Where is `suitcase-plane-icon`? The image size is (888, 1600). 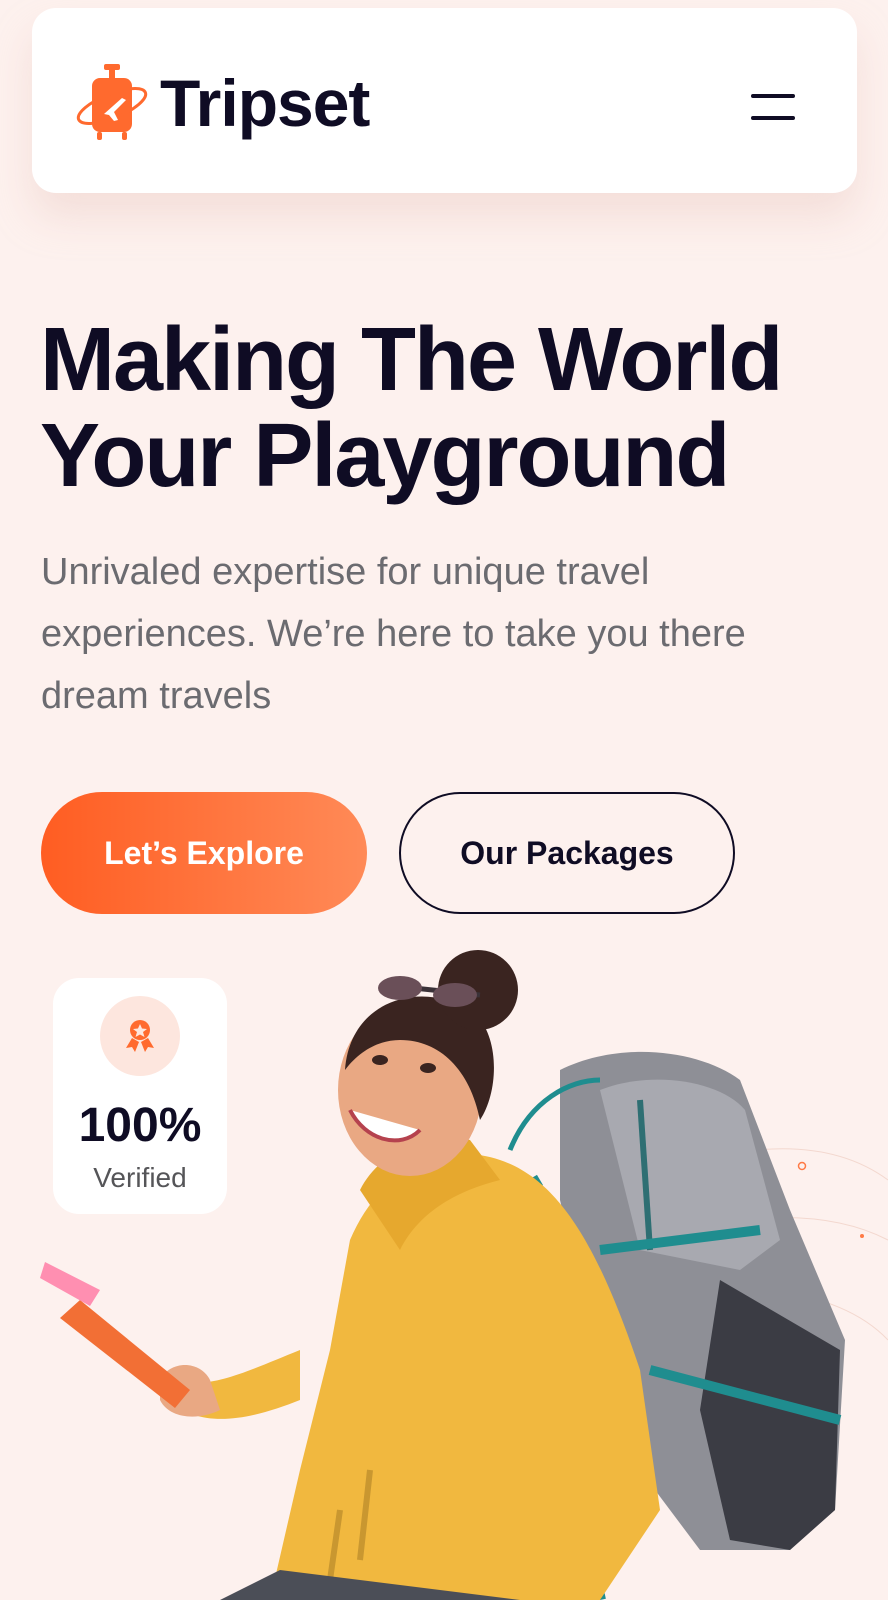
suitcase-plane-icon is located at coordinates (112, 102).